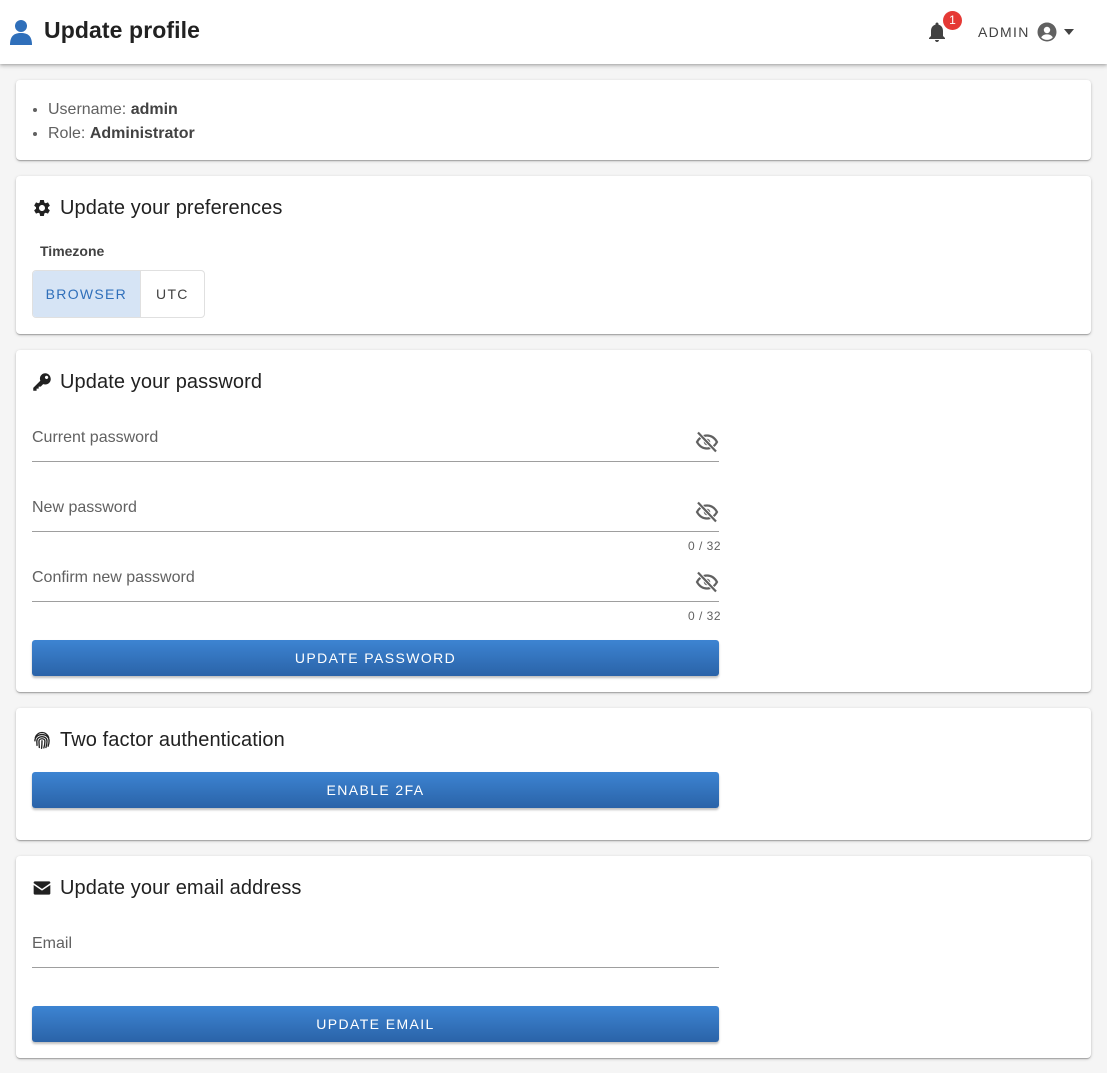 Image resolution: width=1107 pixels, height=1073 pixels. What do you see at coordinates (42, 740) in the screenshot?
I see `fingerprint-icon` at bounding box center [42, 740].